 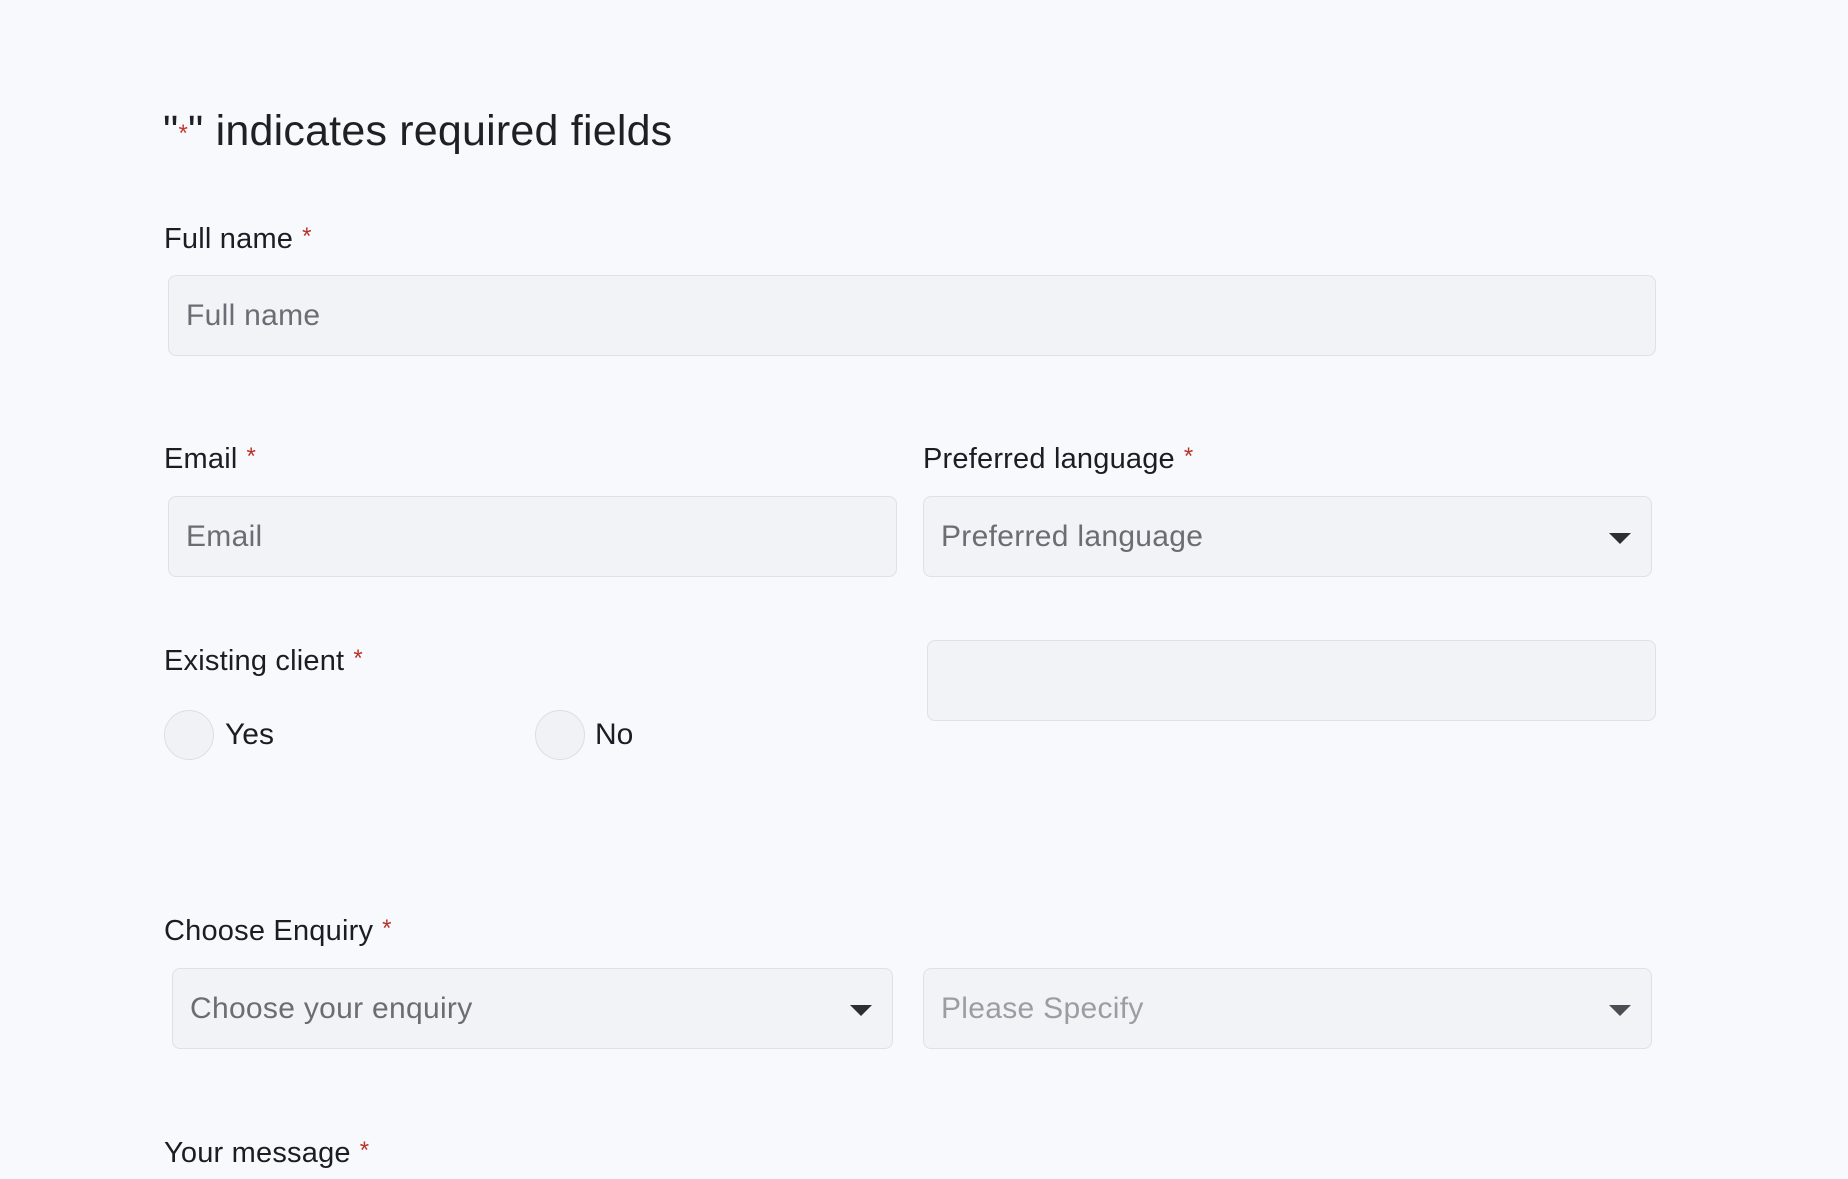 I want to click on radio-existing-client-no, so click(x=560, y=735).